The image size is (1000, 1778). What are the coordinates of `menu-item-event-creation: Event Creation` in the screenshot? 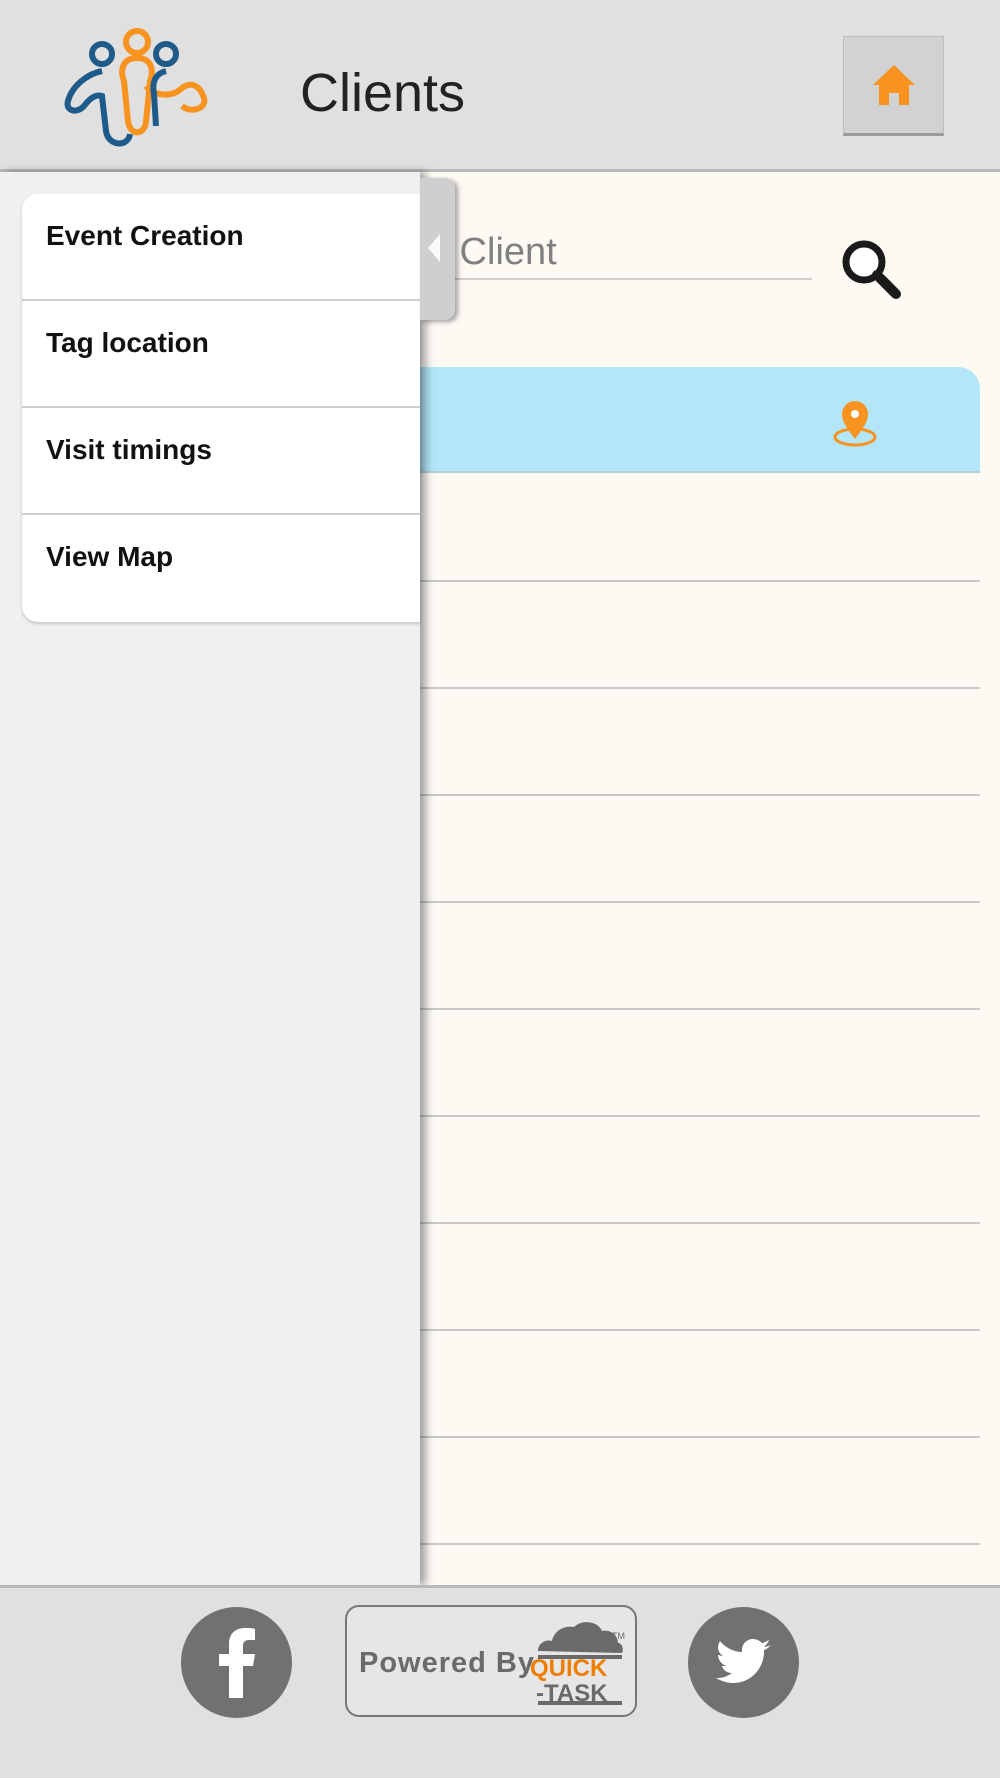 It's located at (221, 247).